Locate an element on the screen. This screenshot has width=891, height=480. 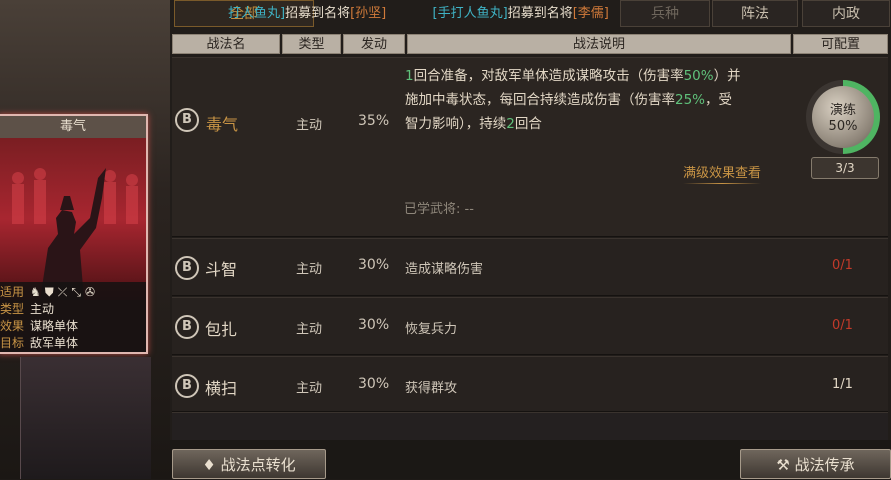
card-art is located at coordinates (73, 219).